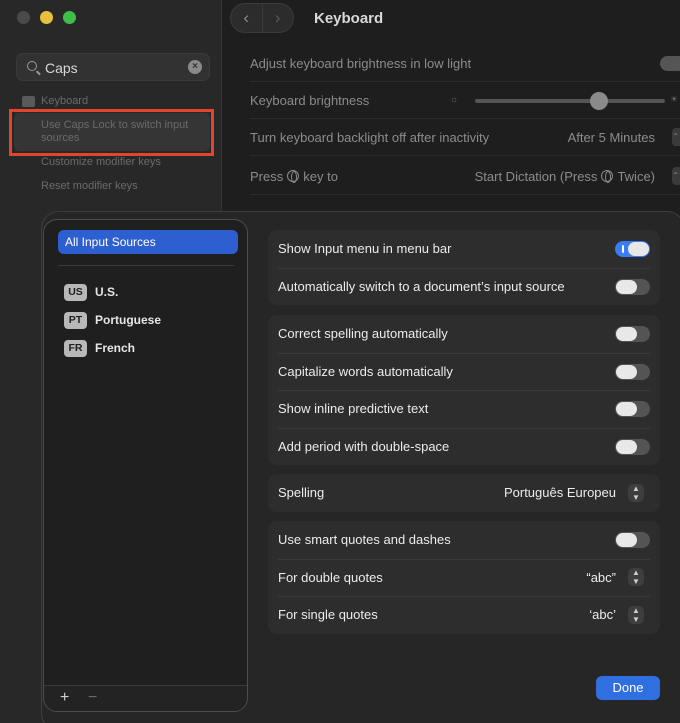 This screenshot has height=723, width=680. What do you see at coordinates (148, 242) in the screenshot?
I see `all-input-sources-item: All Input Sources` at bounding box center [148, 242].